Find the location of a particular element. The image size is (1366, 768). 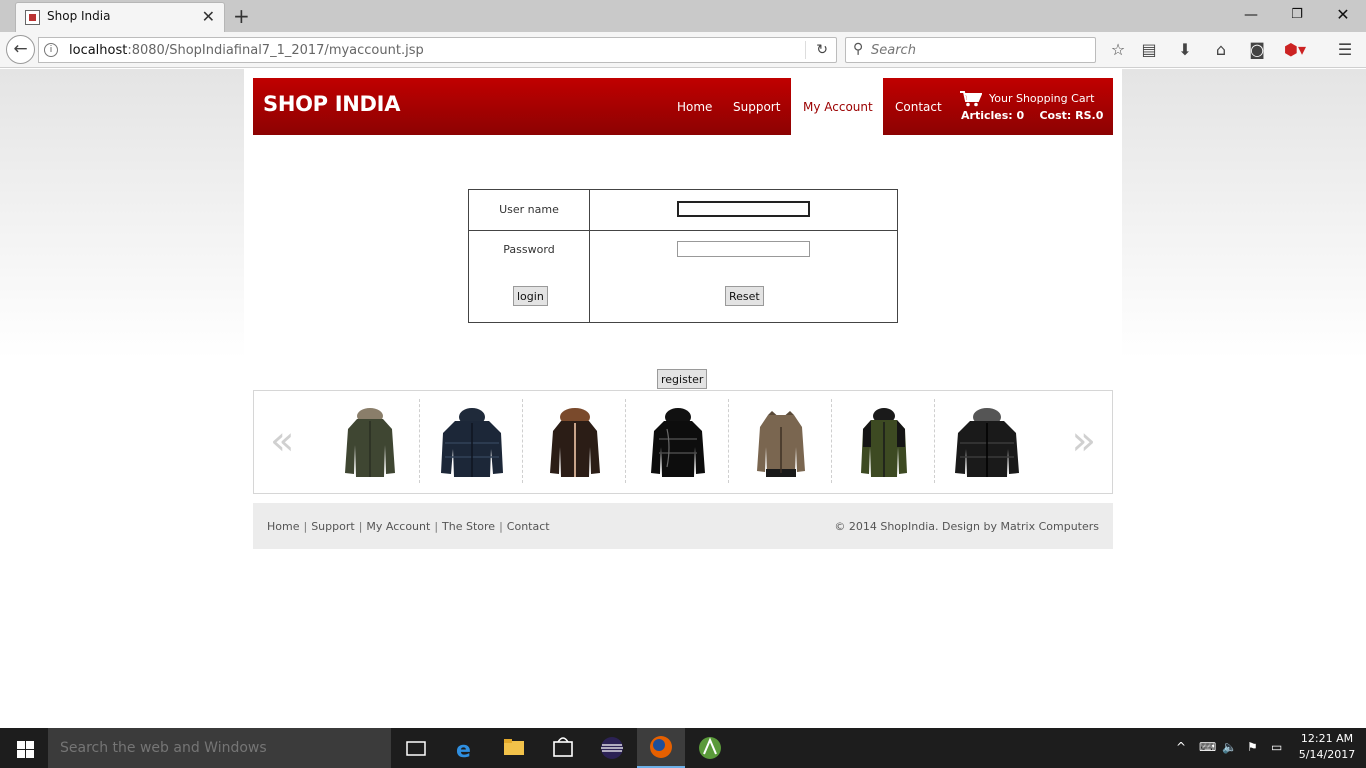

carousel-next-icon: » is located at coordinates (1084, 441).